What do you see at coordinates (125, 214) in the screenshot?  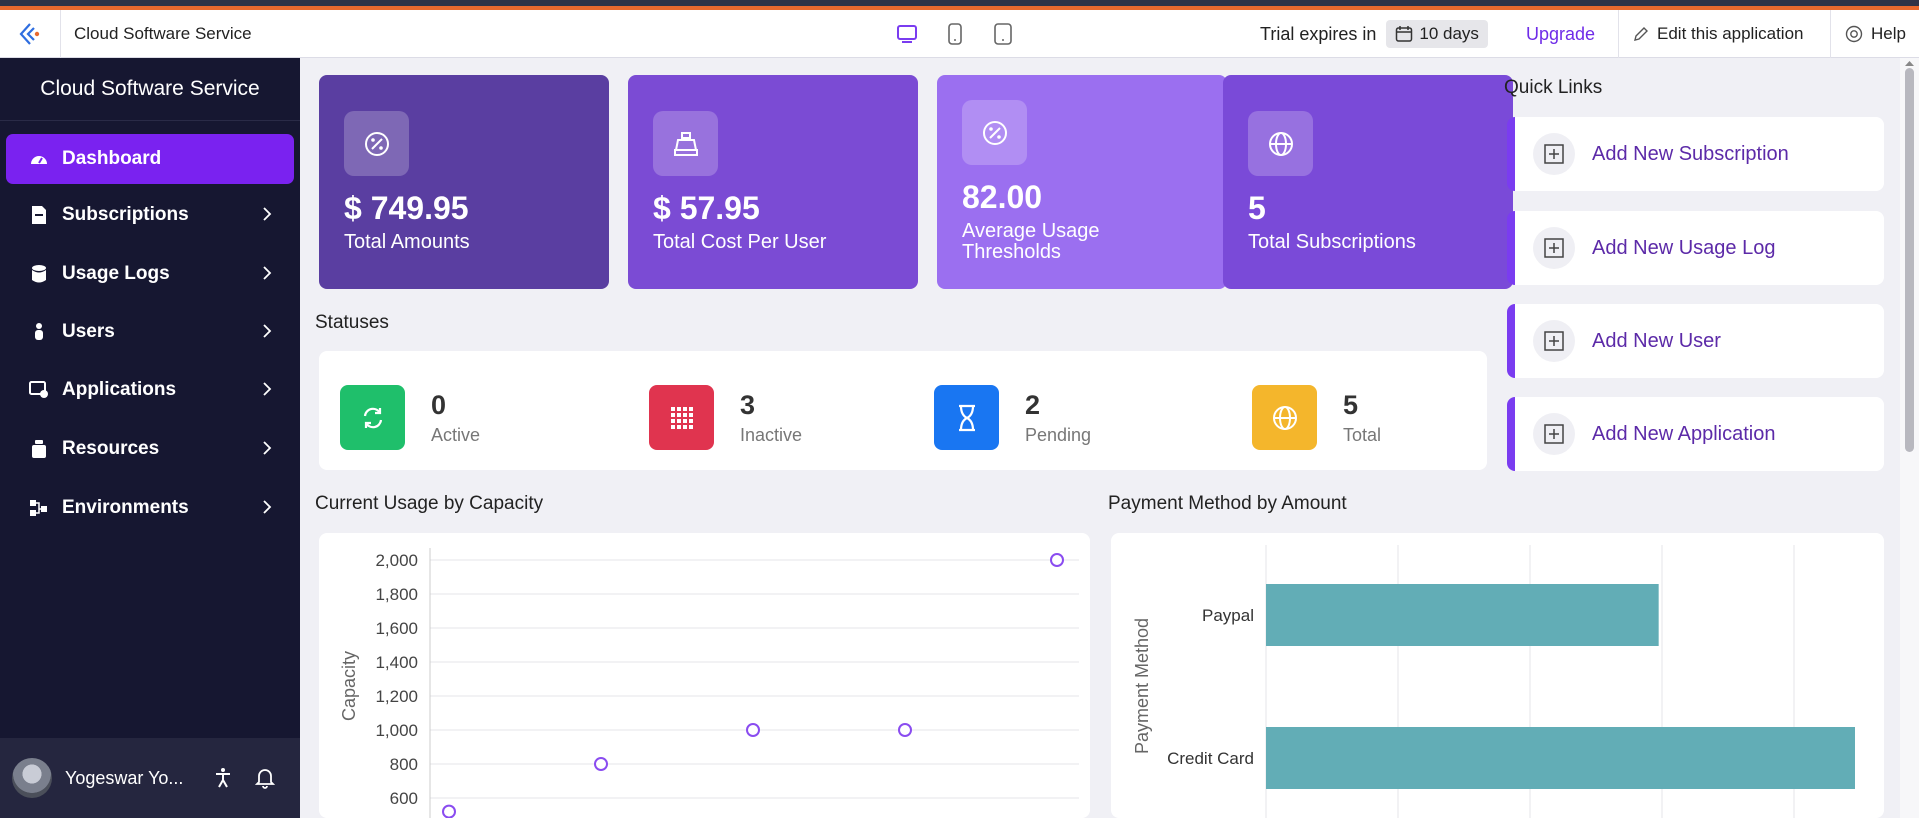 I see `sidebar-item-label: Subscriptions` at bounding box center [125, 214].